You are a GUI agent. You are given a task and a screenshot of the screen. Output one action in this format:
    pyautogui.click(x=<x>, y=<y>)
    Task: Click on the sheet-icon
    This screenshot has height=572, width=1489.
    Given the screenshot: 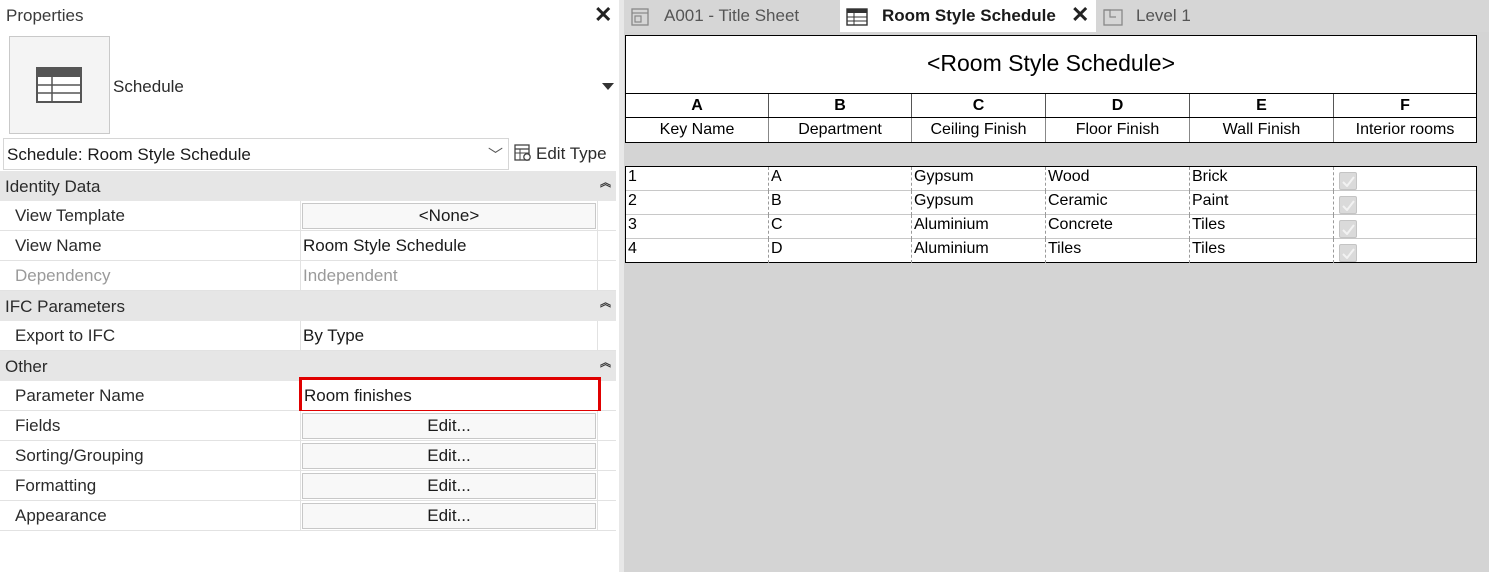 What is the action you would take?
    pyautogui.click(x=640, y=17)
    